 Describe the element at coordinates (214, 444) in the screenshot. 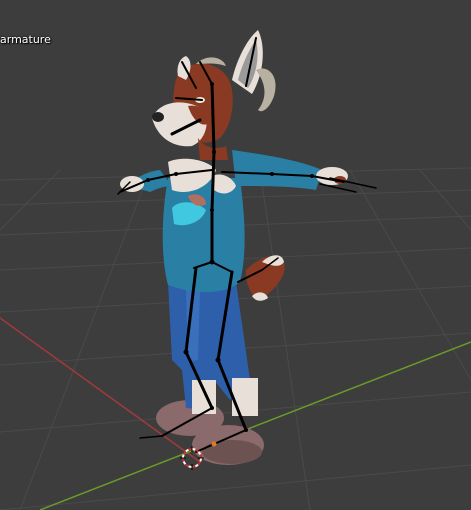

I see `object-origin` at that location.